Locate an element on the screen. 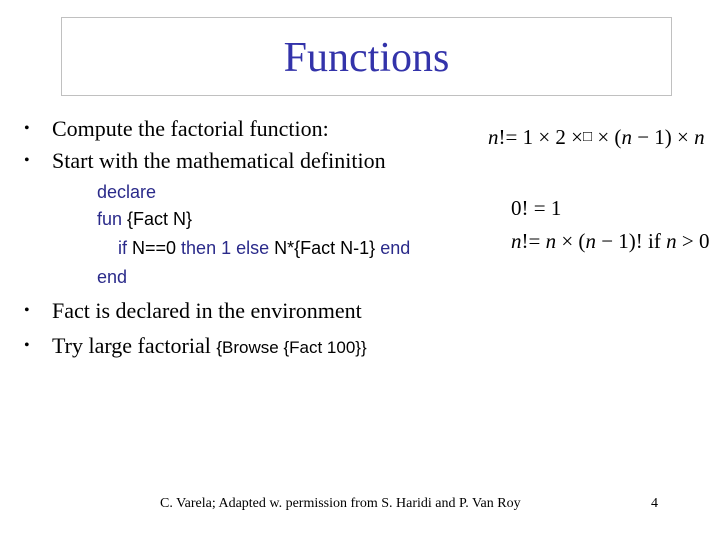  factorial-product-formula: n!= 1 × 2 ×□ × (n − 1) × n is located at coordinates (596, 137).